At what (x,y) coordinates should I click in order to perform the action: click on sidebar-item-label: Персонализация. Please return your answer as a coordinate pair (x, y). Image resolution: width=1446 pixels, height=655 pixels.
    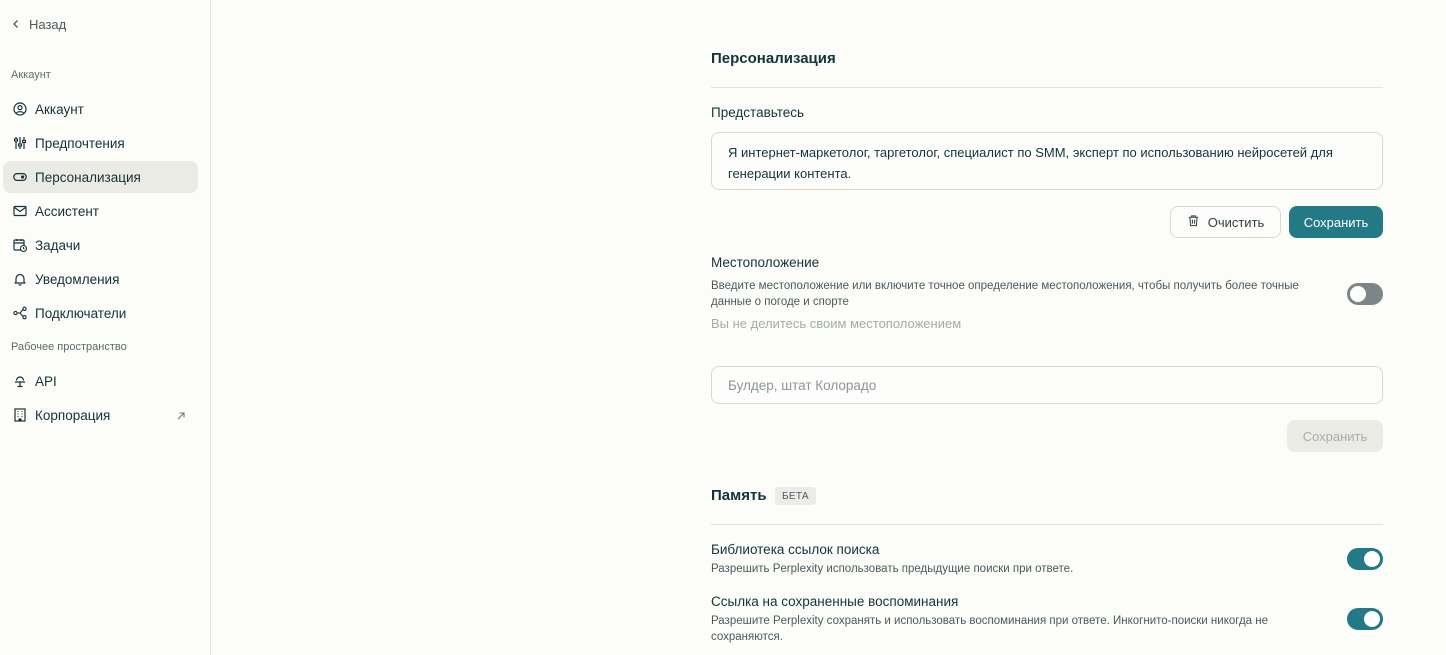
    Looking at the image, I should click on (88, 177).